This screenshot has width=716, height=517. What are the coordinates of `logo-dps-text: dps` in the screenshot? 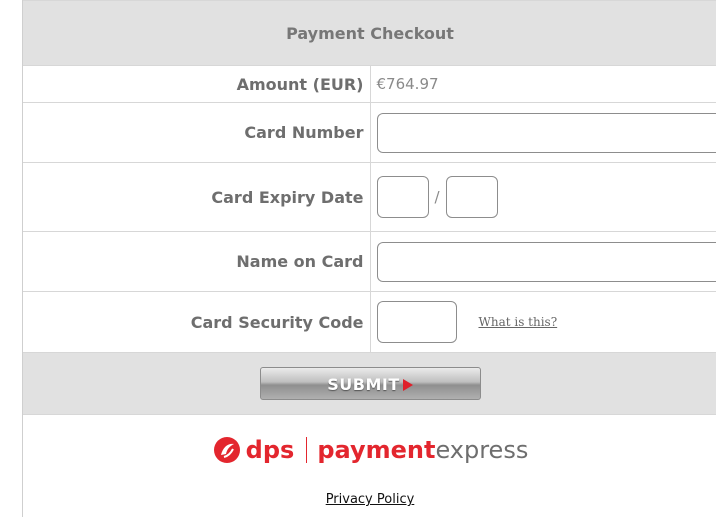 It's located at (270, 450).